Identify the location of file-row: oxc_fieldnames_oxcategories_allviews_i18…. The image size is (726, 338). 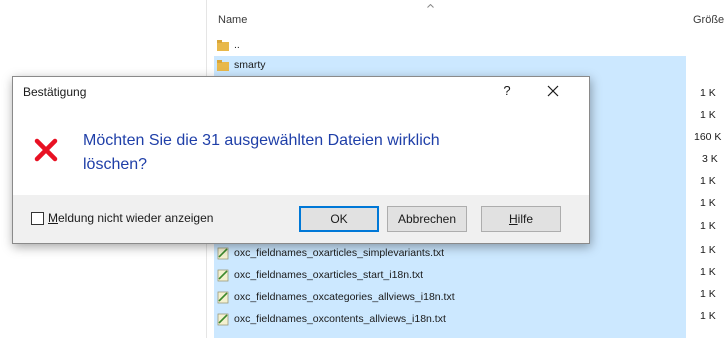
(335, 297).